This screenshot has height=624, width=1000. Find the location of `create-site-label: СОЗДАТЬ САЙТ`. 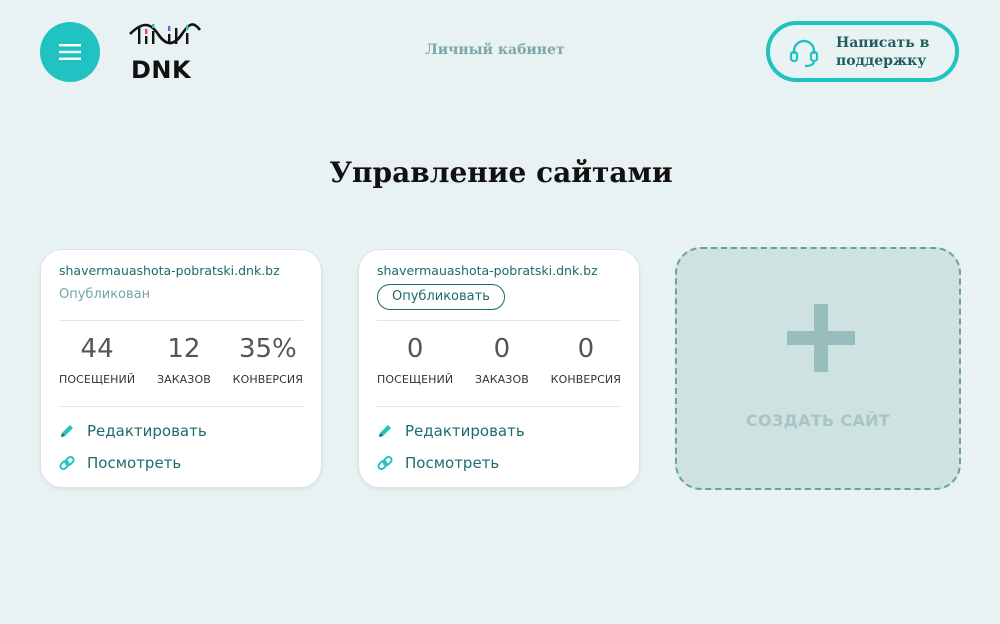

create-site-label: СОЗДАТЬ САЙТ is located at coordinates (818, 420).